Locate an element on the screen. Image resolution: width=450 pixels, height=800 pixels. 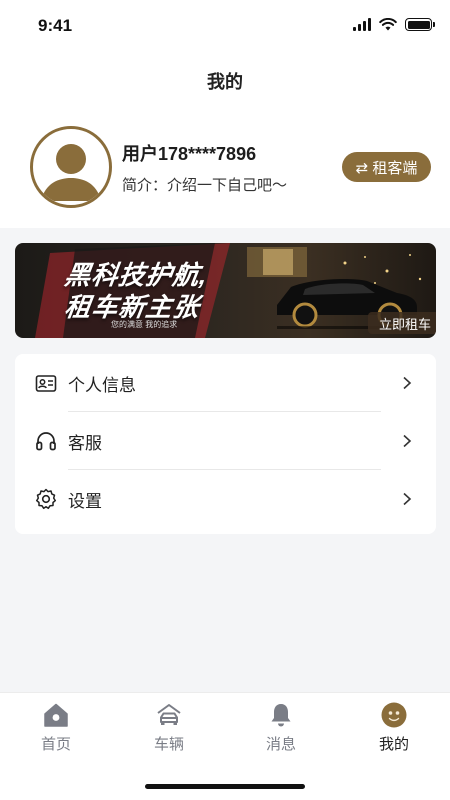
status-icons is located at coordinates (394, 24).